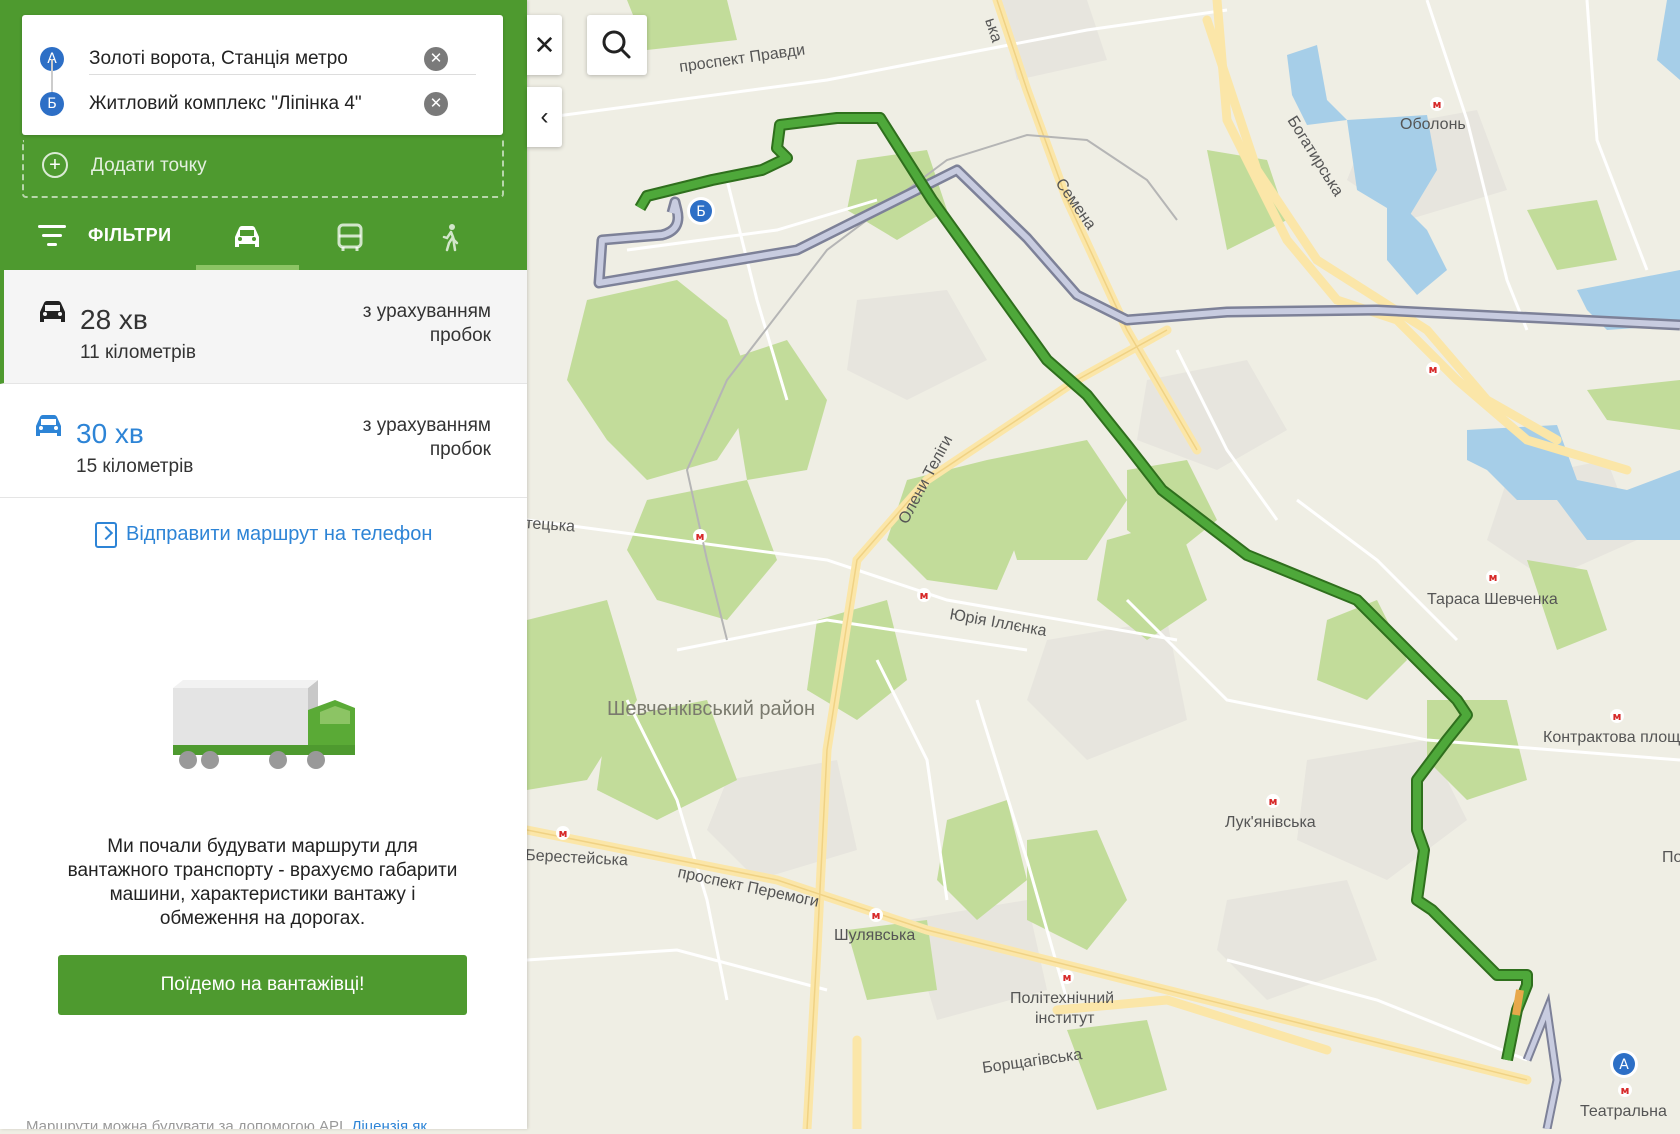  Describe the element at coordinates (1433, 124) in the screenshot. I see `svg-text: Оболонь` at that location.